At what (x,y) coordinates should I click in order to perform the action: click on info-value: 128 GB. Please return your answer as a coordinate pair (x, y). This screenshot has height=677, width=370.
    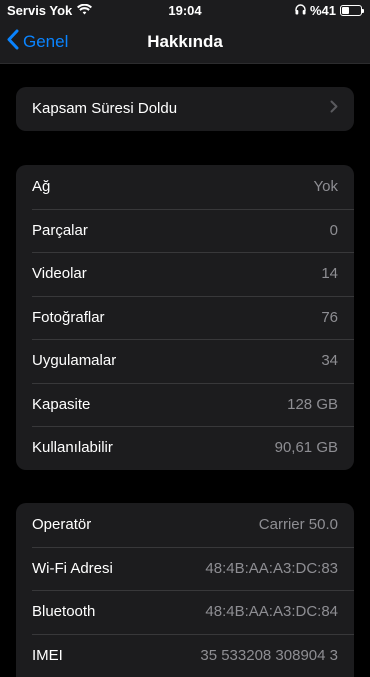
    Looking at the image, I should click on (312, 404).